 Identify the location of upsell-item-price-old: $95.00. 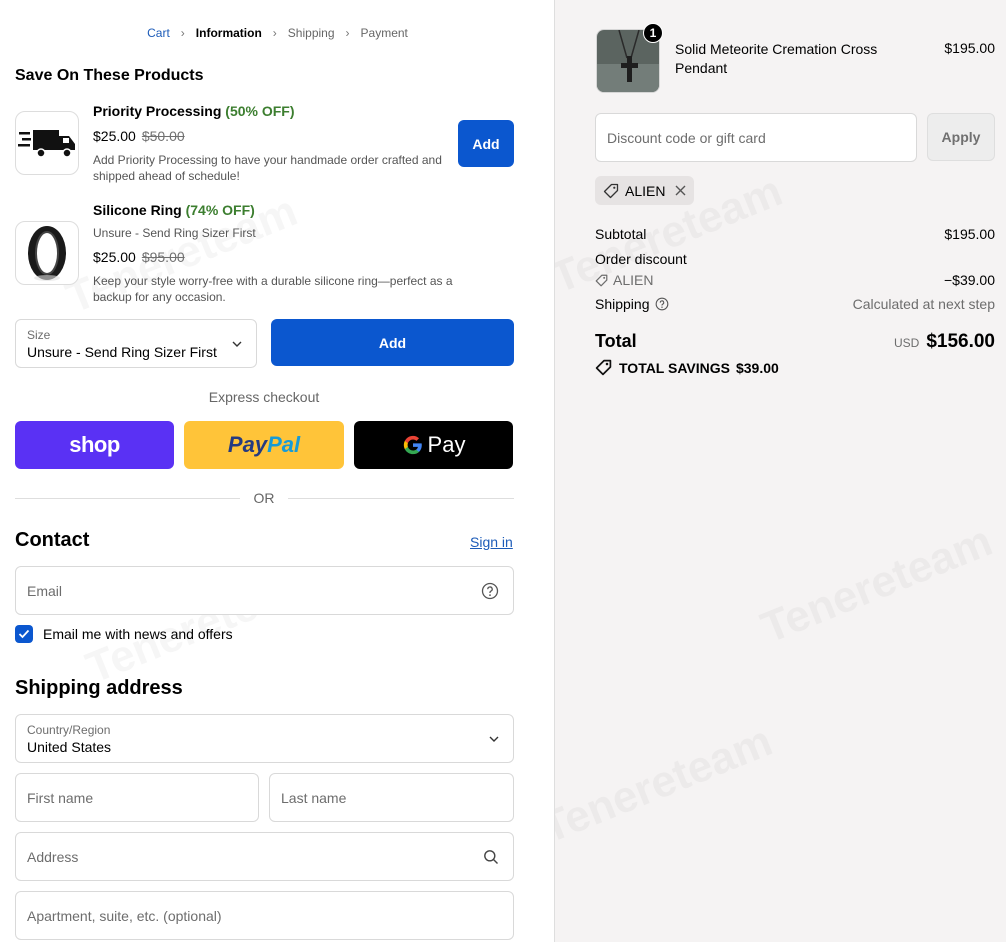
(163, 257).